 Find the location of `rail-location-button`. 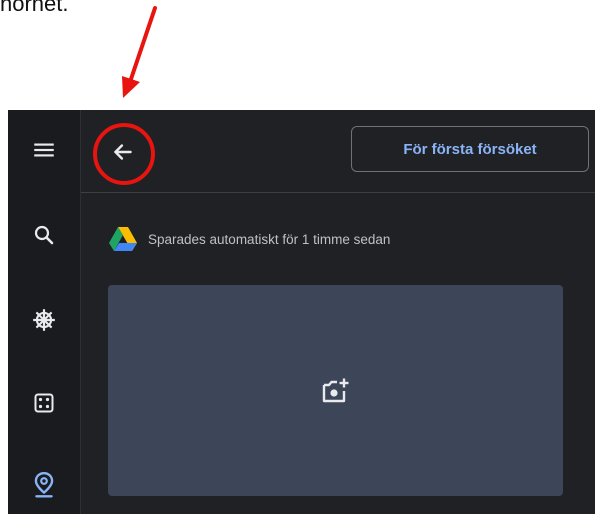

rail-location-button is located at coordinates (44, 485).